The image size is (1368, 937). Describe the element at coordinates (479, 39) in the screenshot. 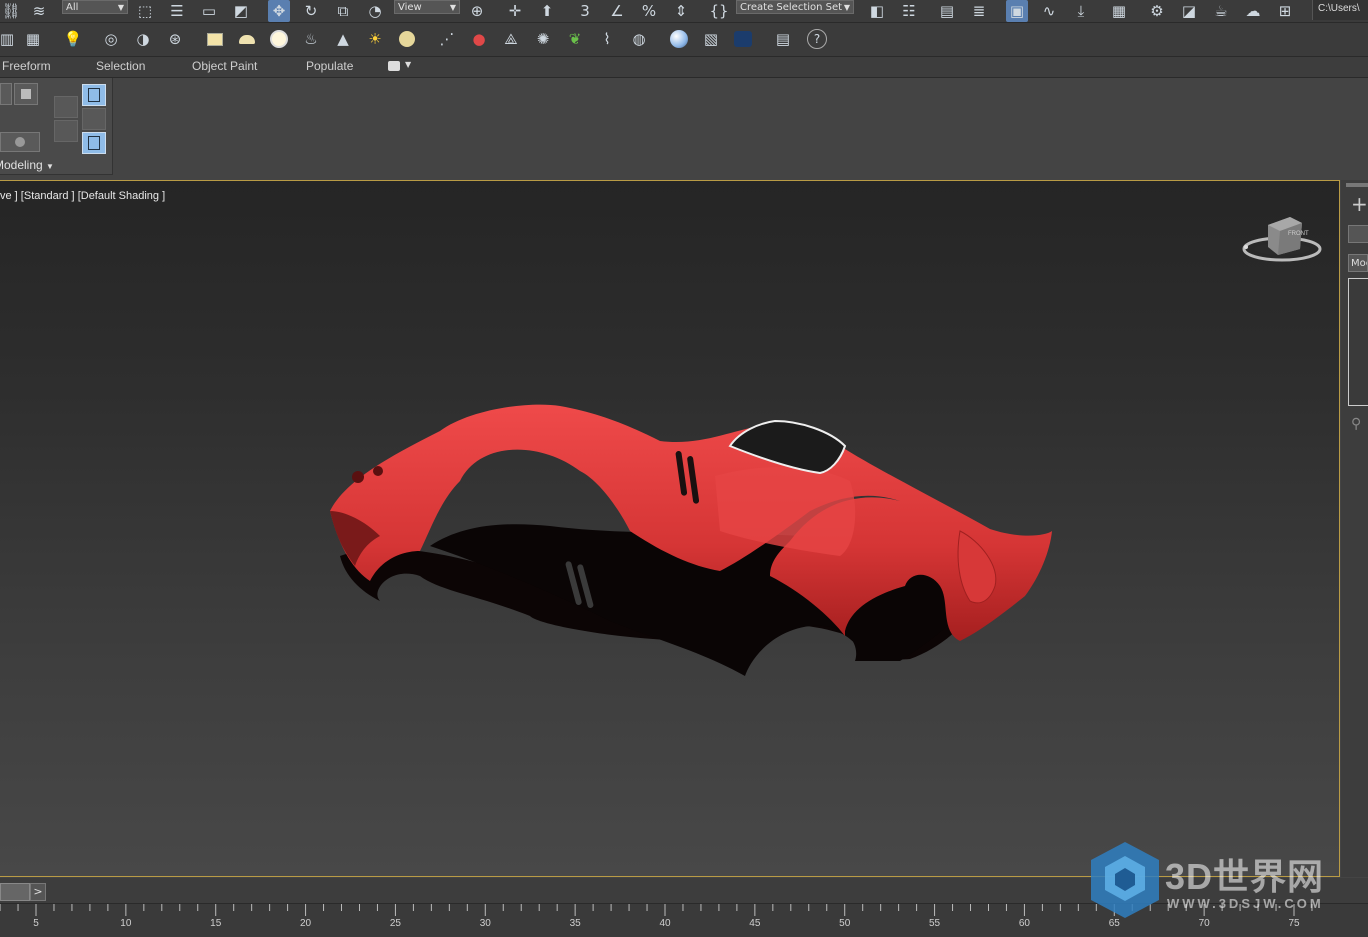

I see `molecule-icon: ●` at that location.